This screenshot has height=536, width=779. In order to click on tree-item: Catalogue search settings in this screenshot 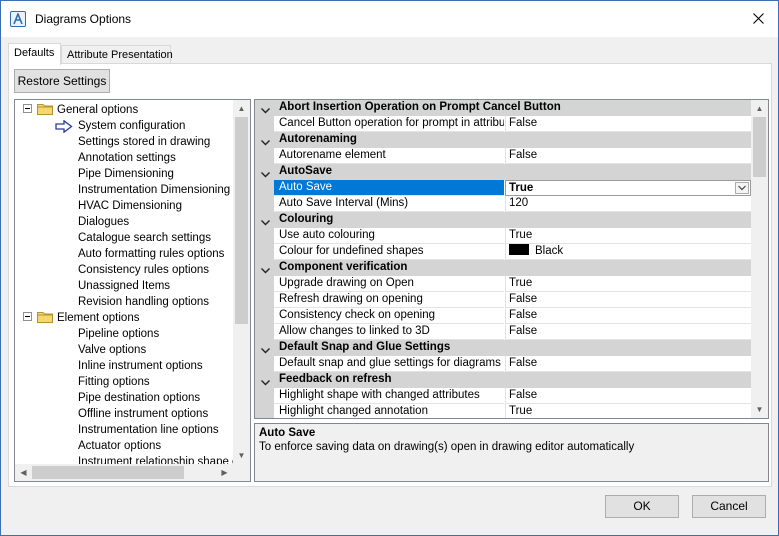, I will do `click(144, 238)`.